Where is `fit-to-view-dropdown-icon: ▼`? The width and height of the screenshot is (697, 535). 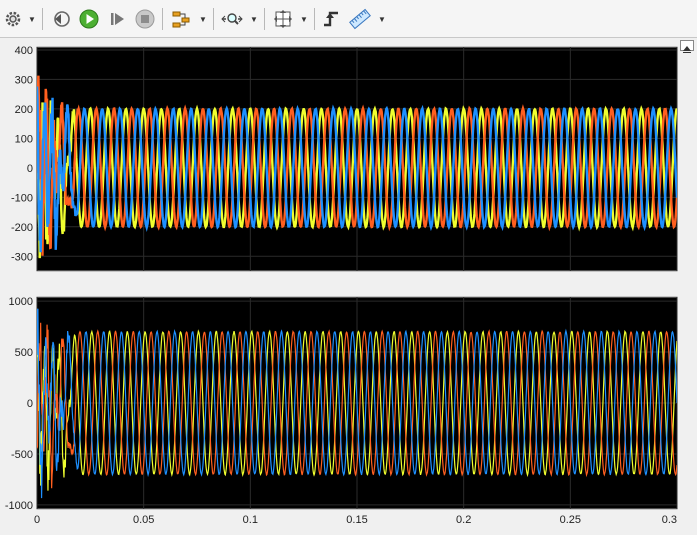 fit-to-view-dropdown-icon: ▼ is located at coordinates (304, 19).